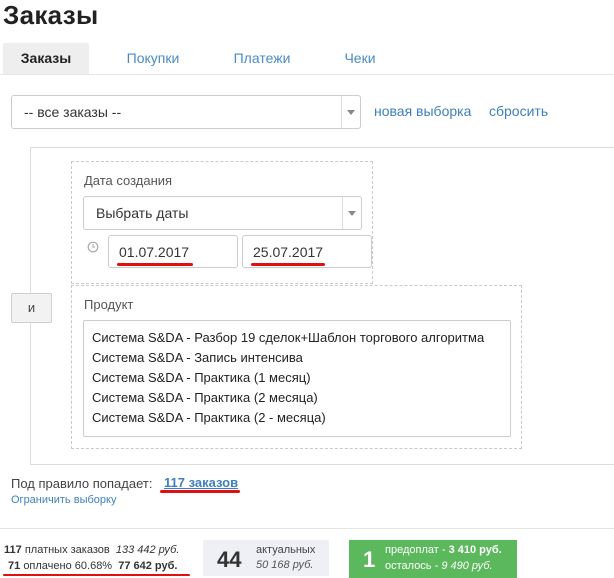 This screenshot has width=614, height=578. I want to click on date-to-highlight, so click(288, 264).